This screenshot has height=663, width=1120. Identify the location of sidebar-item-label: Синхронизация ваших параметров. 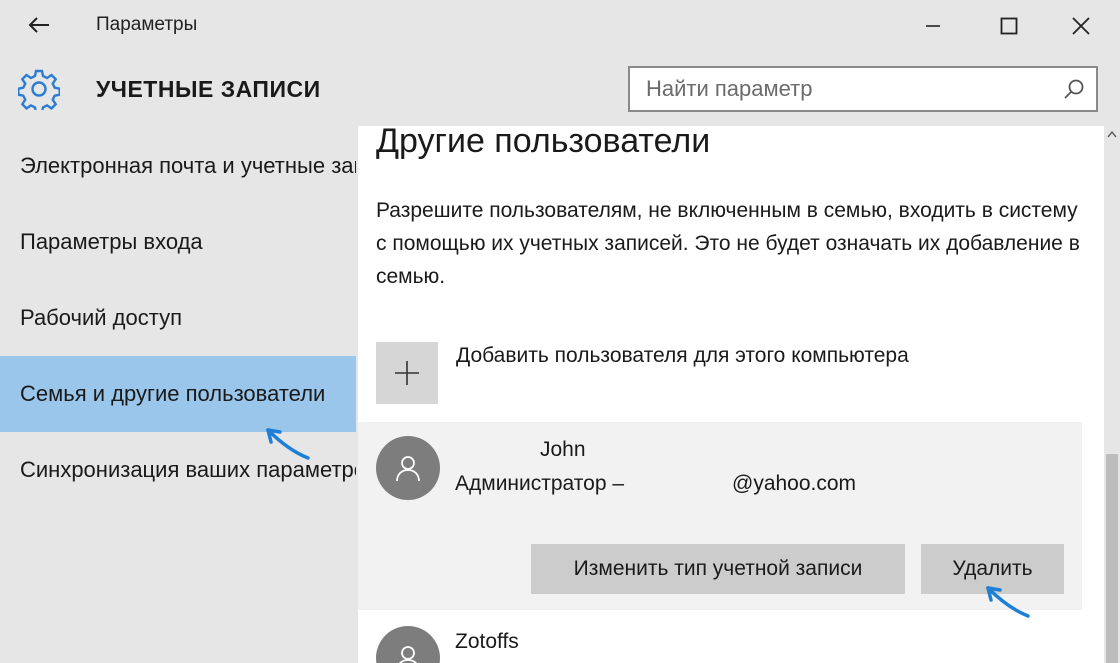
(188, 469).